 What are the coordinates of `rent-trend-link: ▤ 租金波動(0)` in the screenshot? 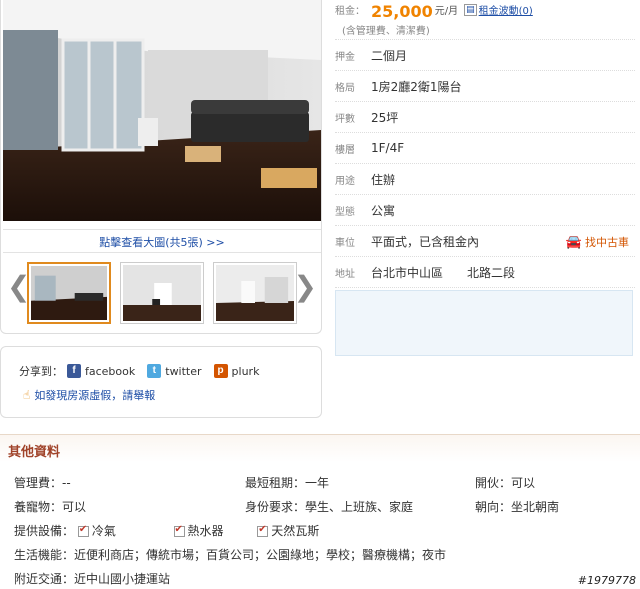 It's located at (498, 9).